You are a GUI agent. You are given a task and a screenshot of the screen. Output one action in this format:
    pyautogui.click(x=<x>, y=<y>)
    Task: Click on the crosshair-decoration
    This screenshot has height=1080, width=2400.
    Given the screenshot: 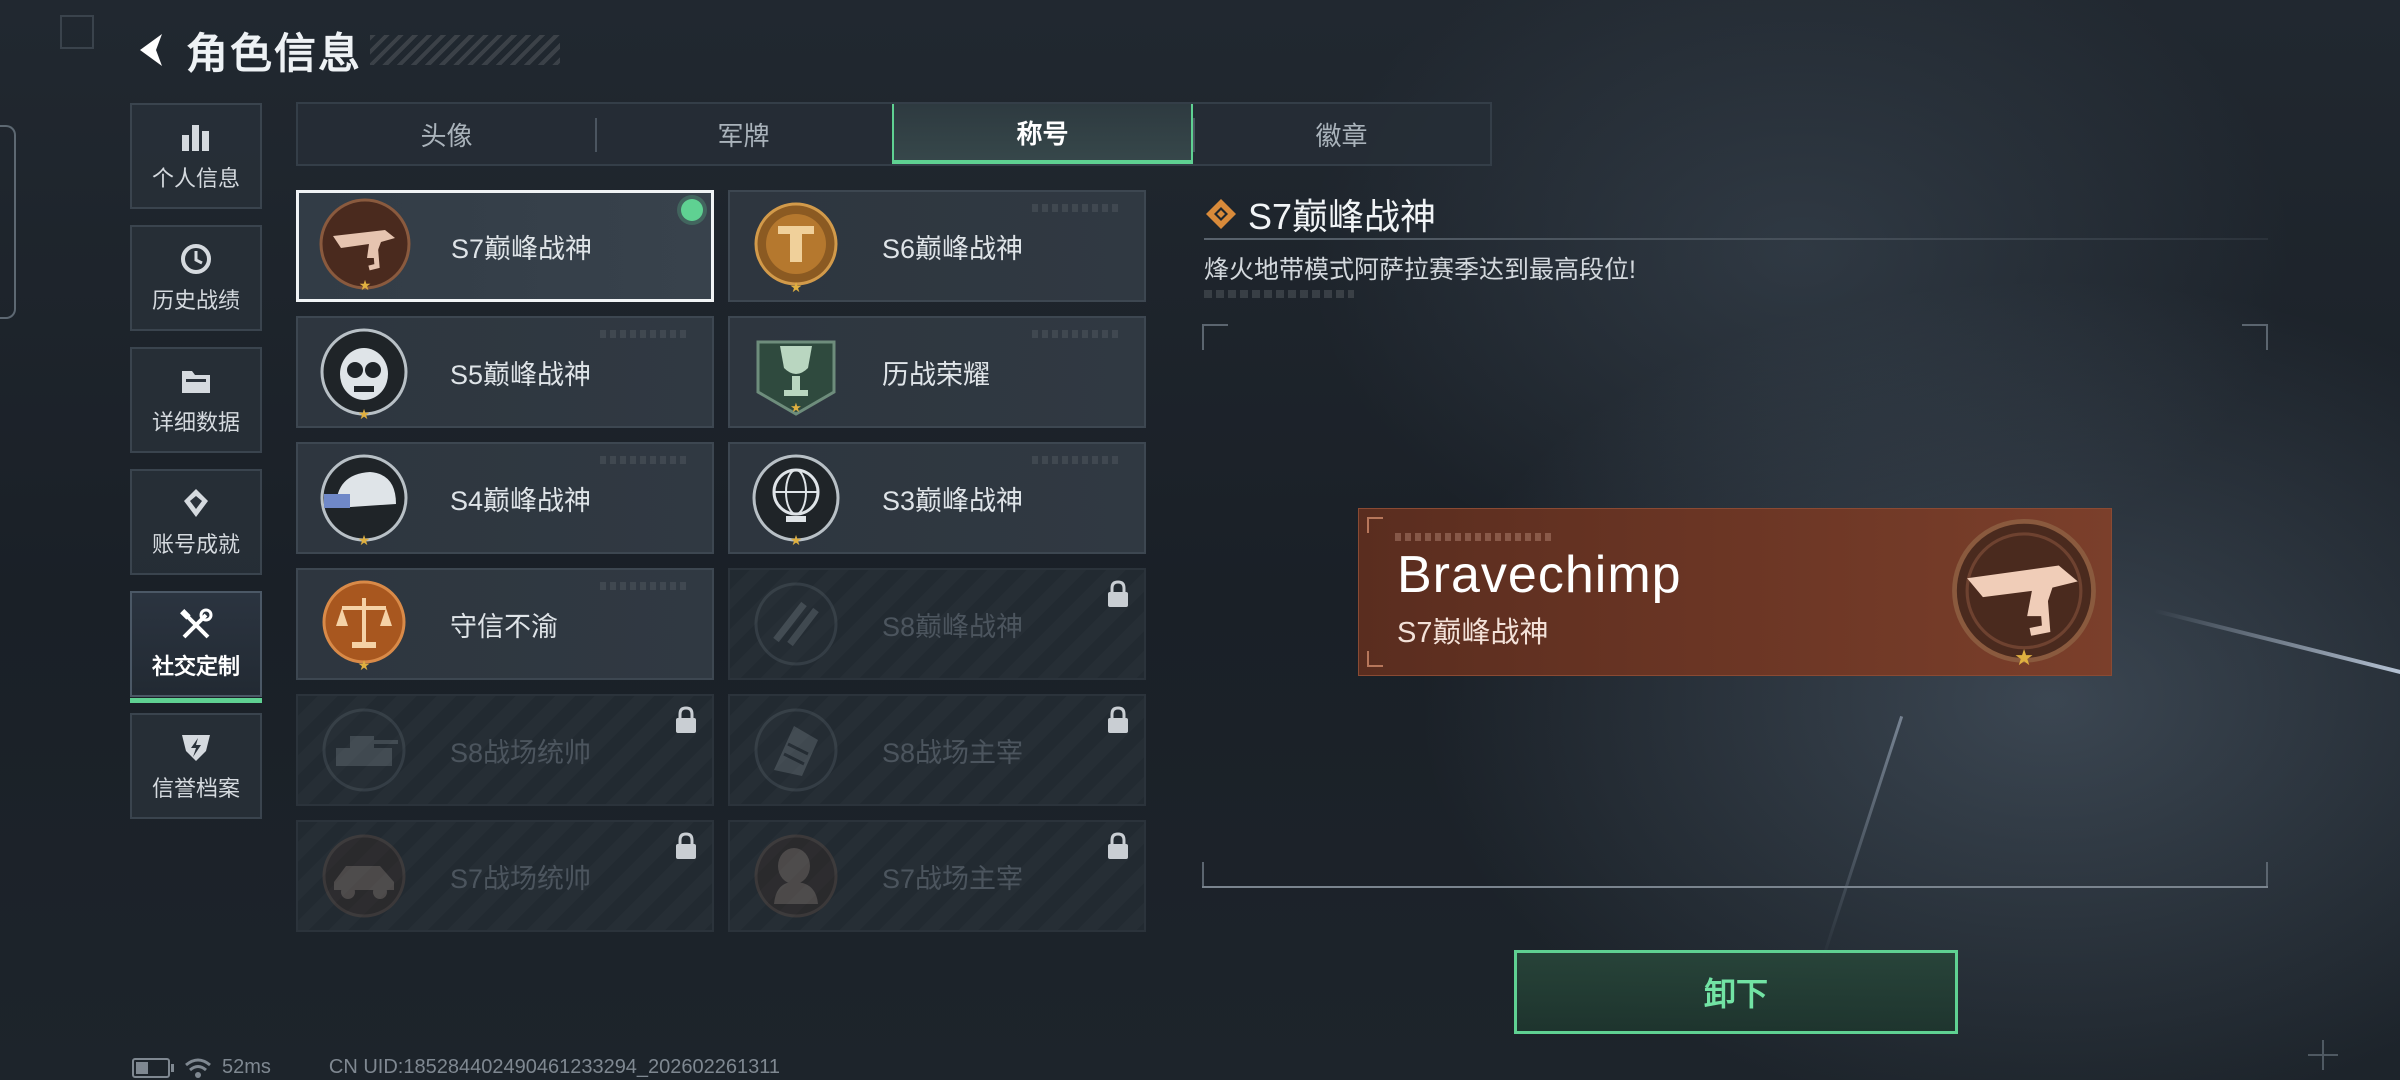 What is the action you would take?
    pyautogui.click(x=2323, y=1055)
    